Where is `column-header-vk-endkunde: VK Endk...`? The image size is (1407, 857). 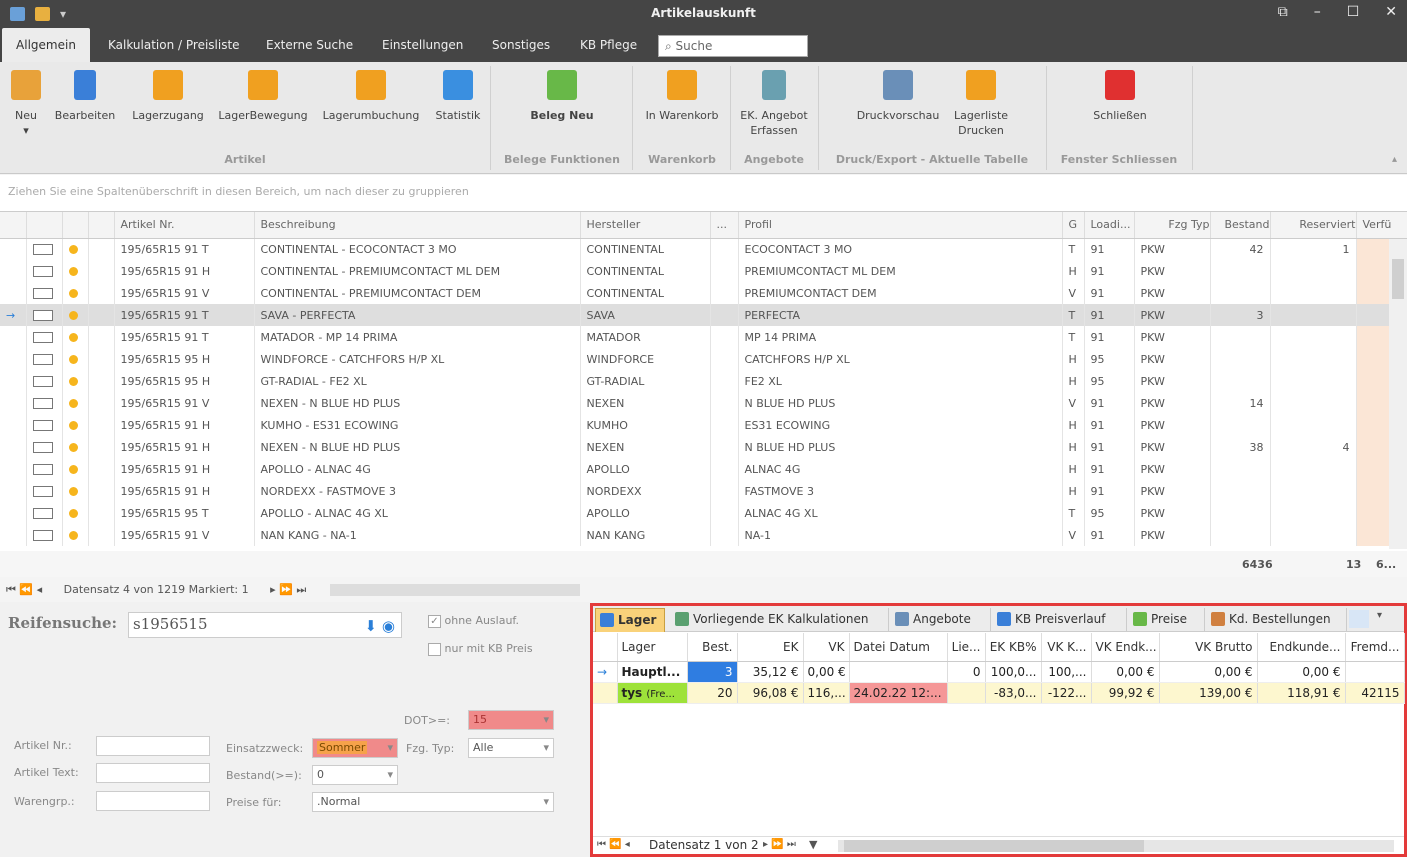
column-header-vk-endkunde: VK Endk... is located at coordinates (1125, 647).